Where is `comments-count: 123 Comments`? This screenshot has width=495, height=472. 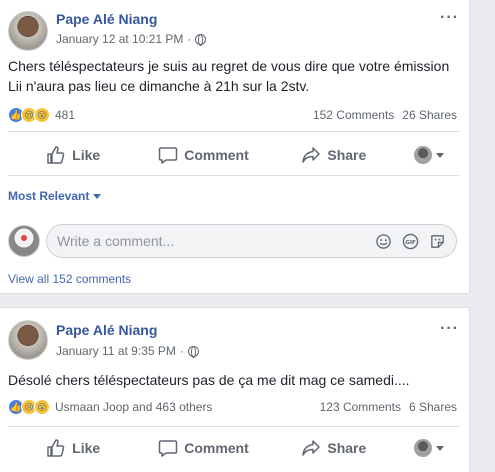
comments-count: 123 Comments is located at coordinates (360, 407).